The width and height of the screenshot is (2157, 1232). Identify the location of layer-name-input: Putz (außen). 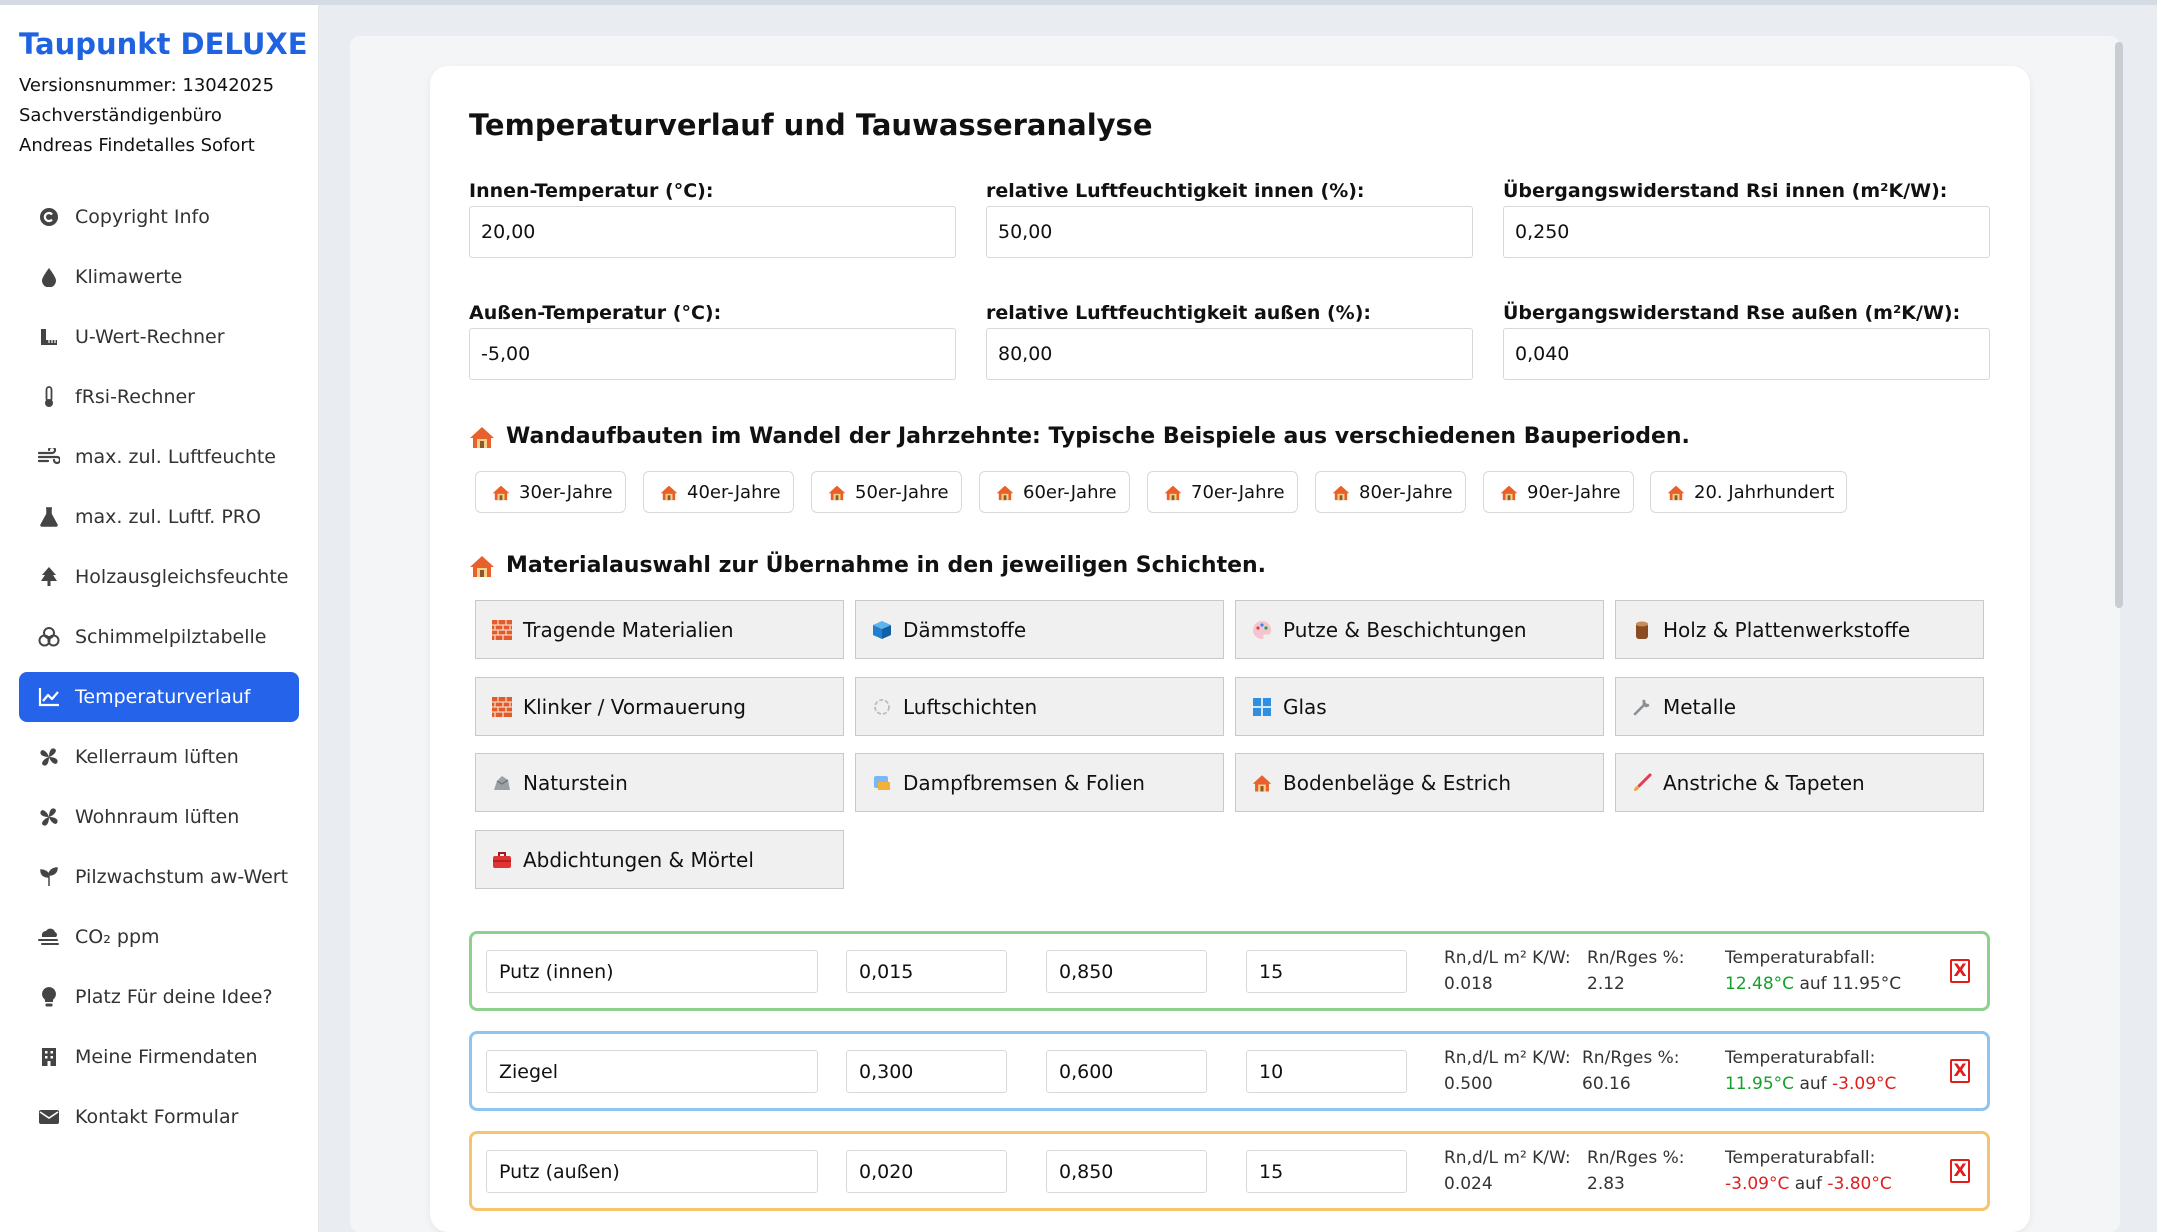
(652, 1171).